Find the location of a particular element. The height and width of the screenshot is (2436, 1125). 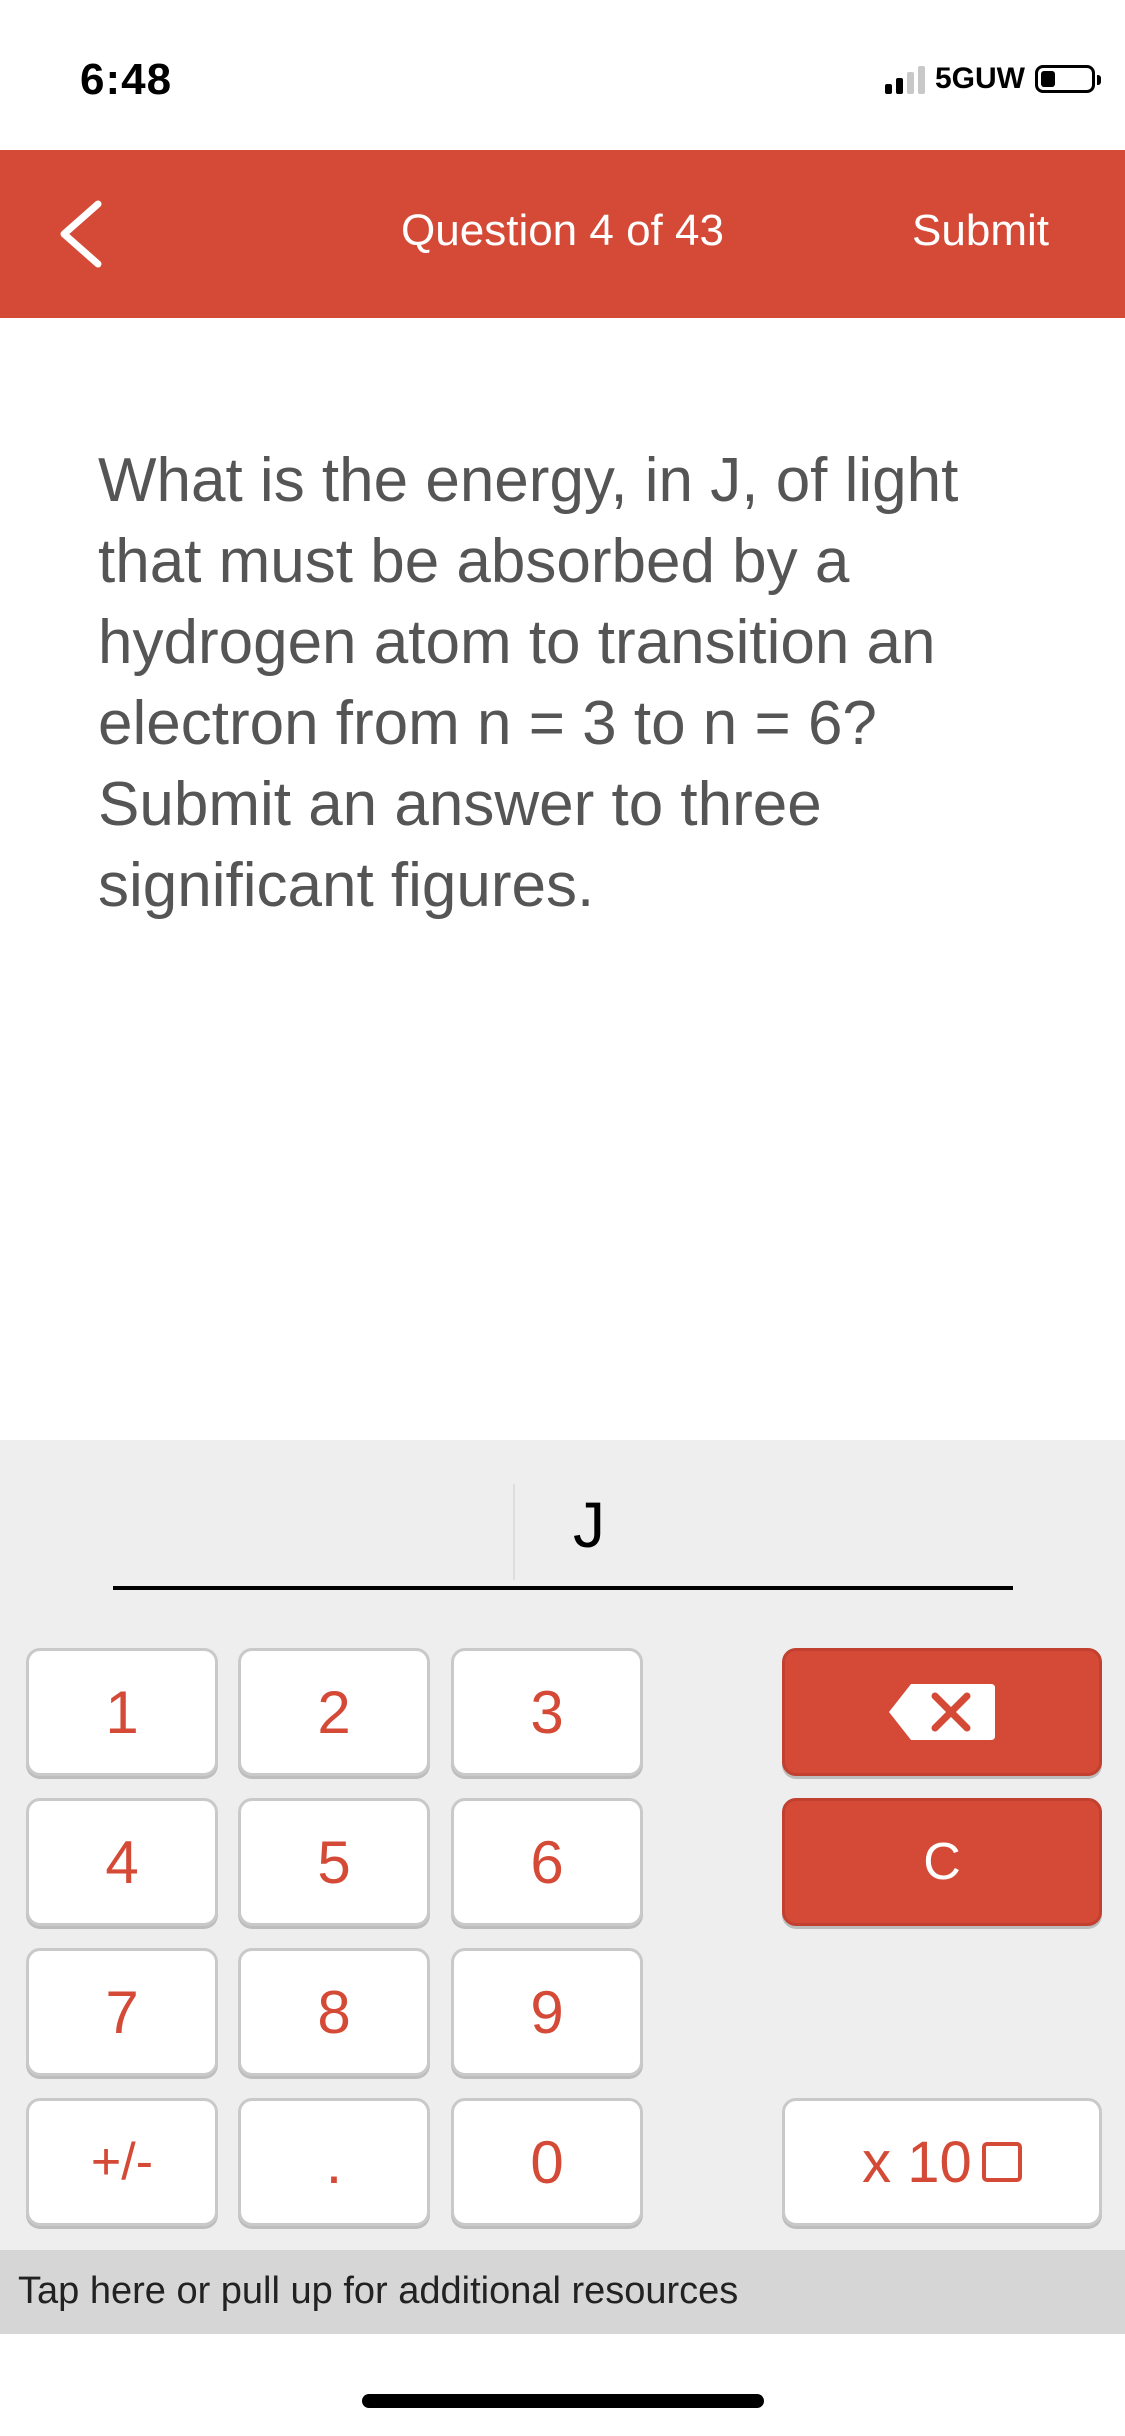

exponent-box-icon is located at coordinates (1001, 2162).